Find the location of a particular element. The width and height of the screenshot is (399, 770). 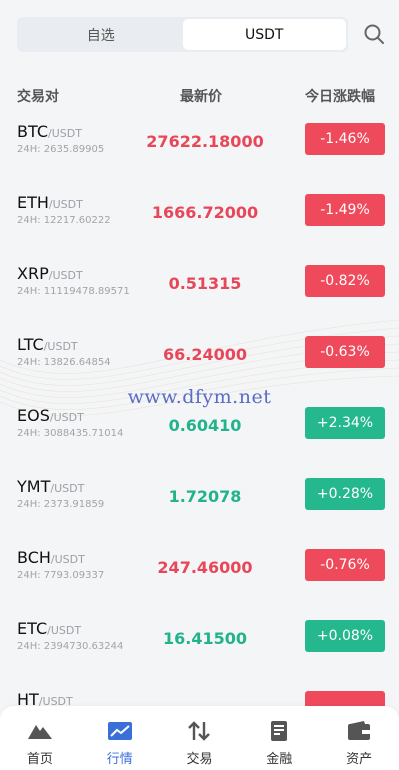

pair-base: ETH is located at coordinates (33, 202).